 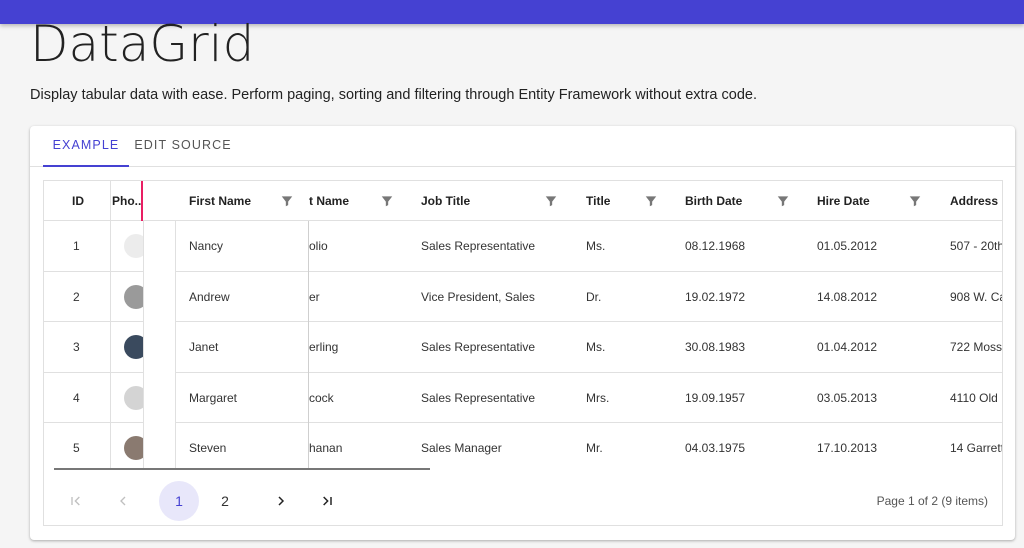 What do you see at coordinates (86, 146) in the screenshot?
I see `tab-example: EXAMPLE` at bounding box center [86, 146].